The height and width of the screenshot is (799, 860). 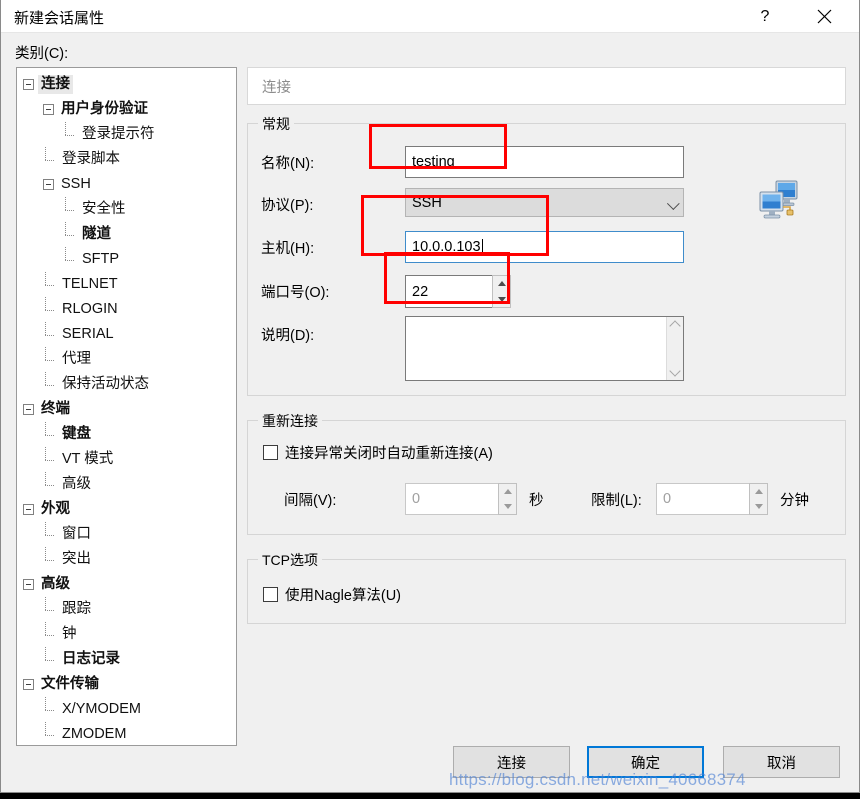 I want to click on category-label: 类别(C):, so click(x=42, y=54).